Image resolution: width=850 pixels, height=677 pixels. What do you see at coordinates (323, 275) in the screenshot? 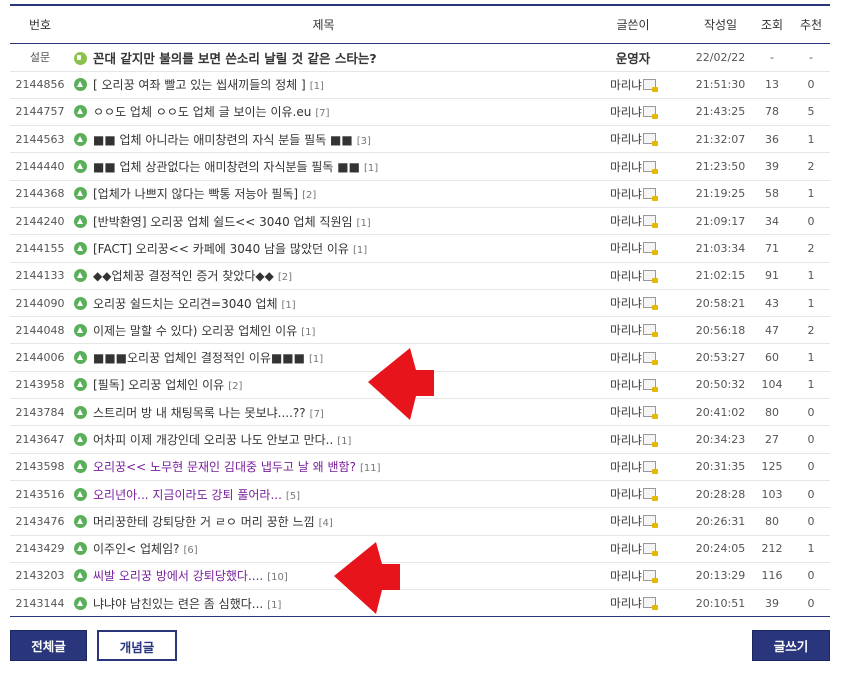
I see `post-subject: ◆◆업체꿍 결정적인 증거 찾았다◆◆ [2]` at bounding box center [323, 275].